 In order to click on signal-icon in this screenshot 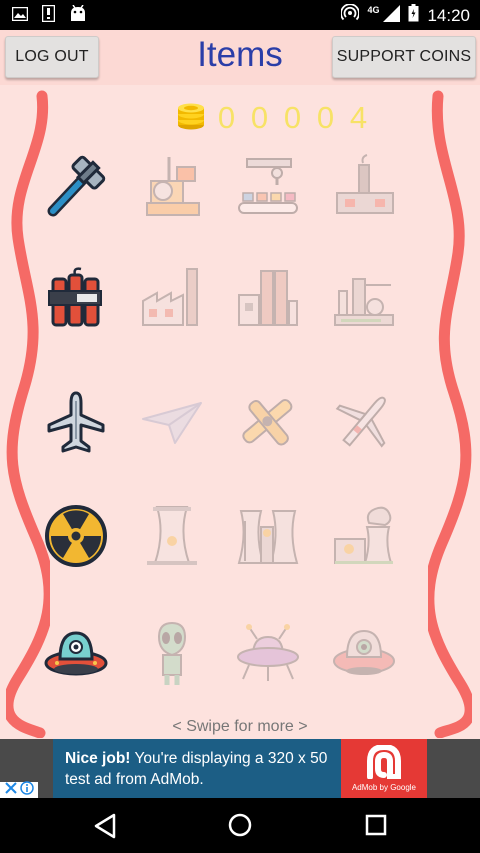, I will do `click(392, 15)`.